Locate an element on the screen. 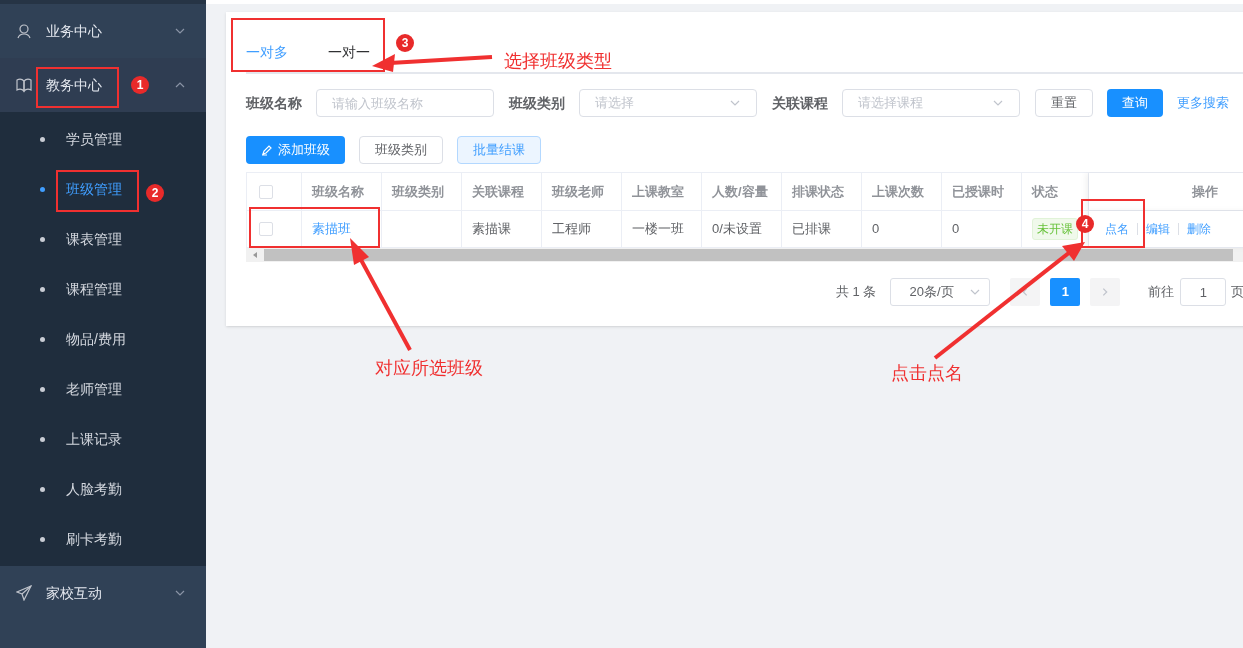 This screenshot has height=648, width=1243. total-count: 共 1 条 is located at coordinates (856, 292).